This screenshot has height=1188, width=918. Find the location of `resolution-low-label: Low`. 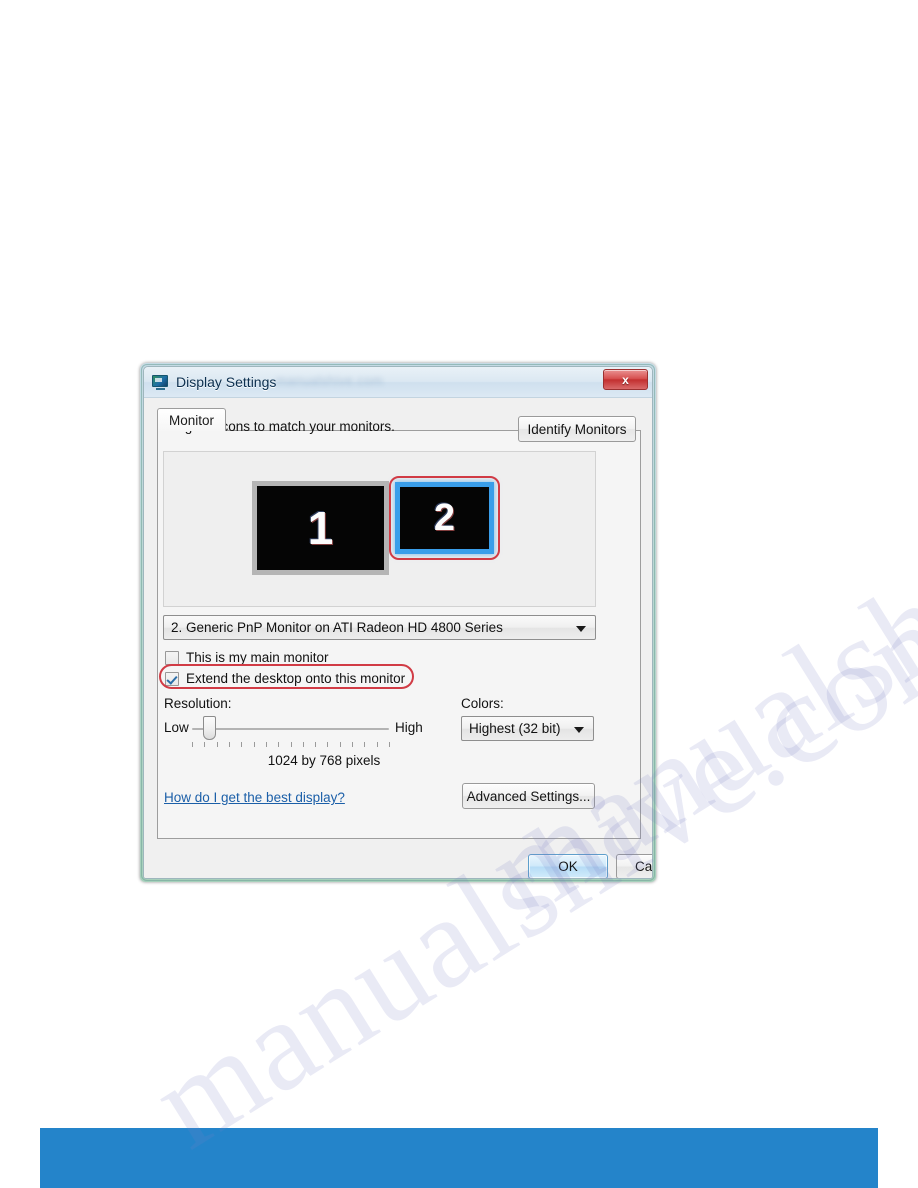

resolution-low-label: Low is located at coordinates (176, 727).